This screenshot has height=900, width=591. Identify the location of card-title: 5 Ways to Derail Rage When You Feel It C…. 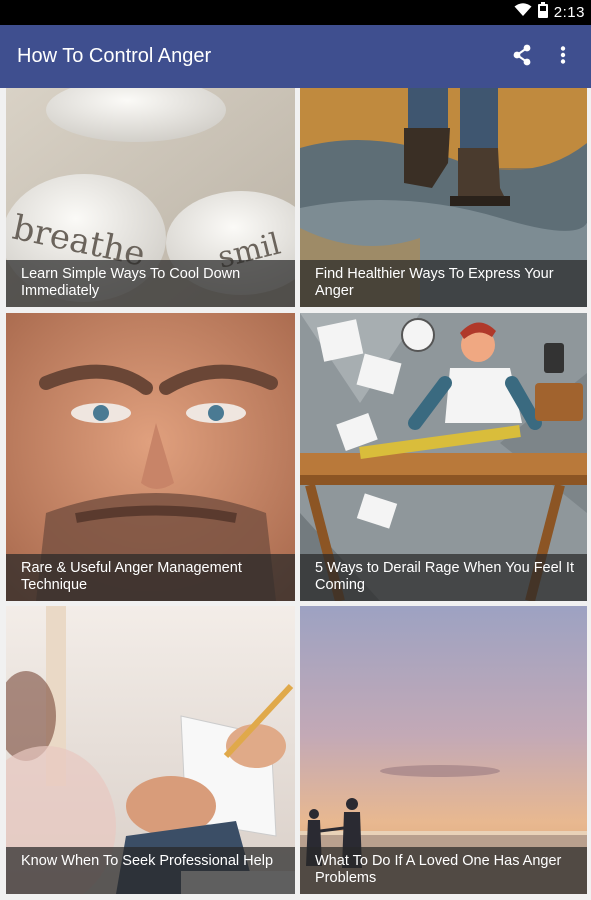
(443, 577).